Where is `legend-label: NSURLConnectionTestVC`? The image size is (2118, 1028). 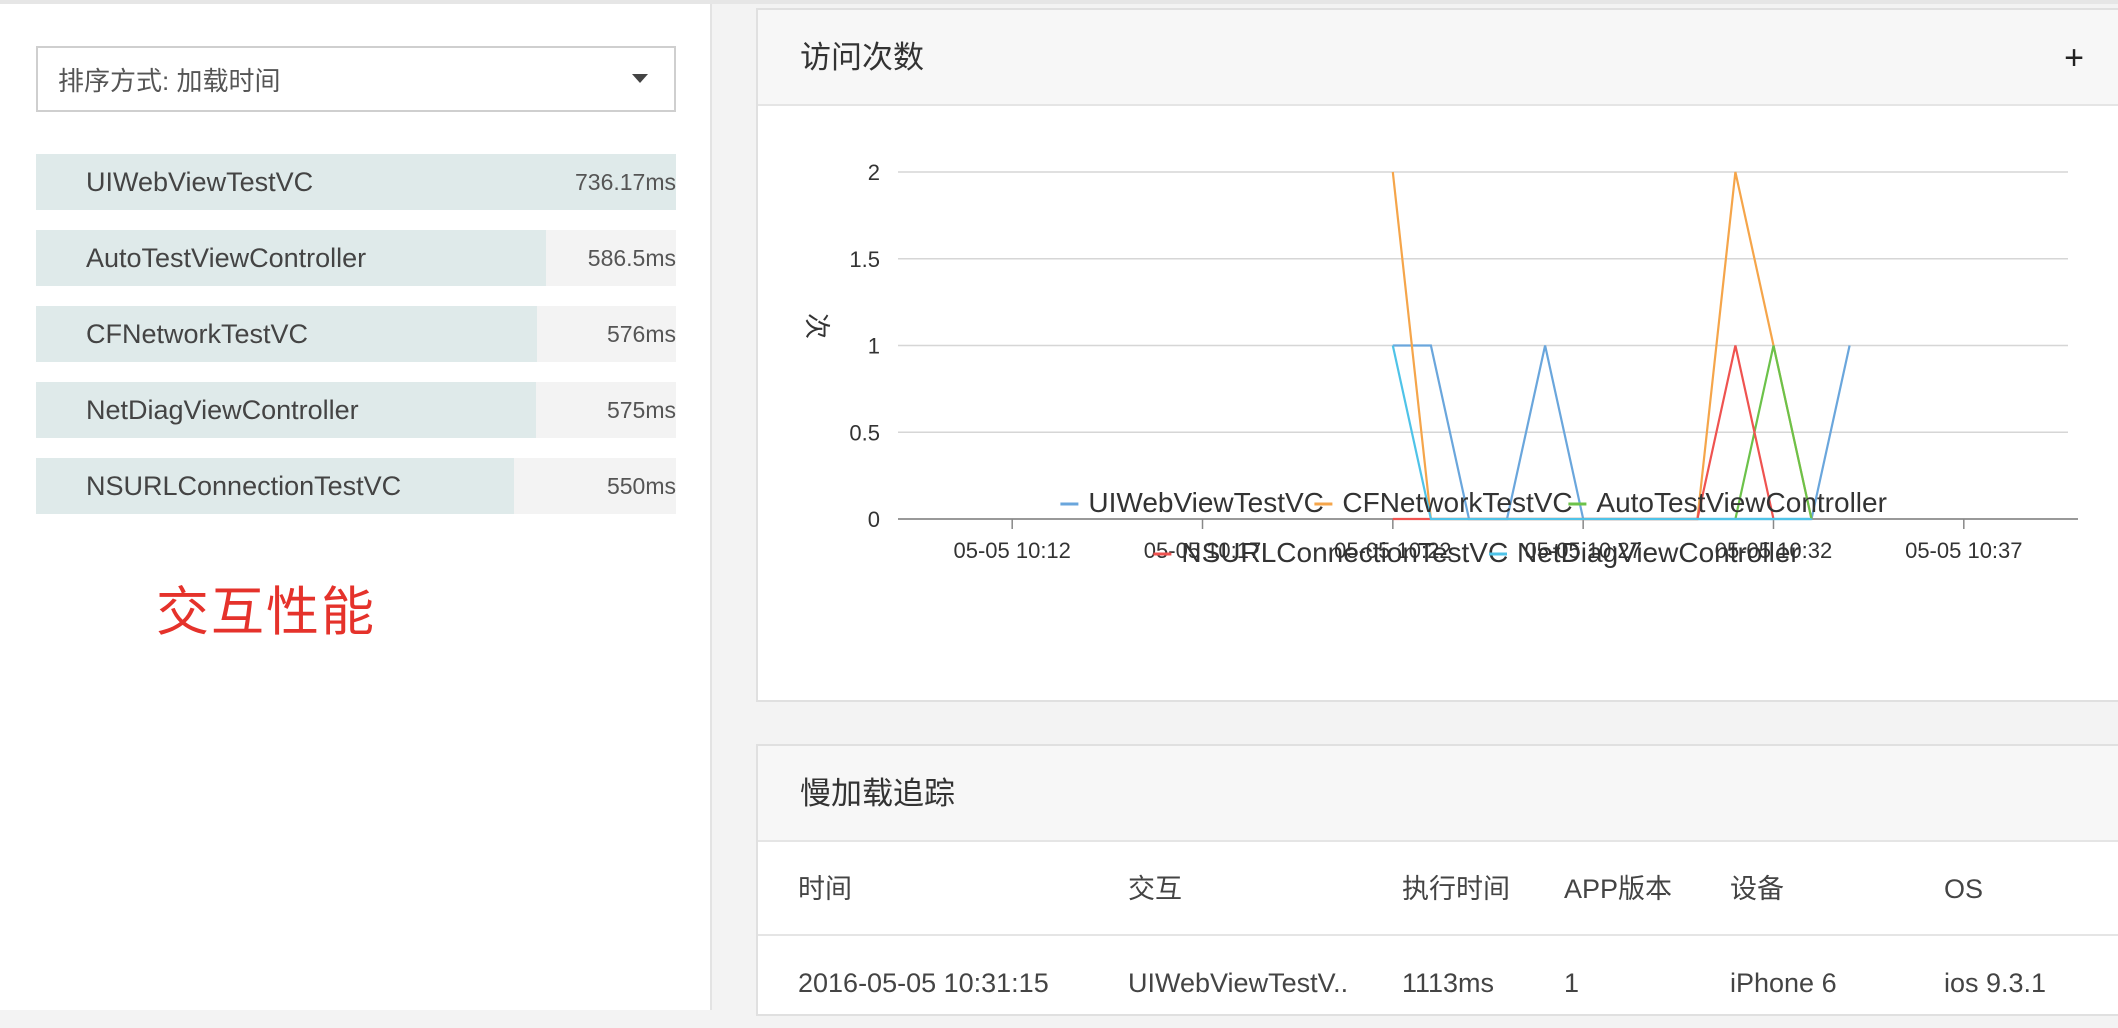 legend-label: NSURLConnectionTestVC is located at coordinates (1344, 552).